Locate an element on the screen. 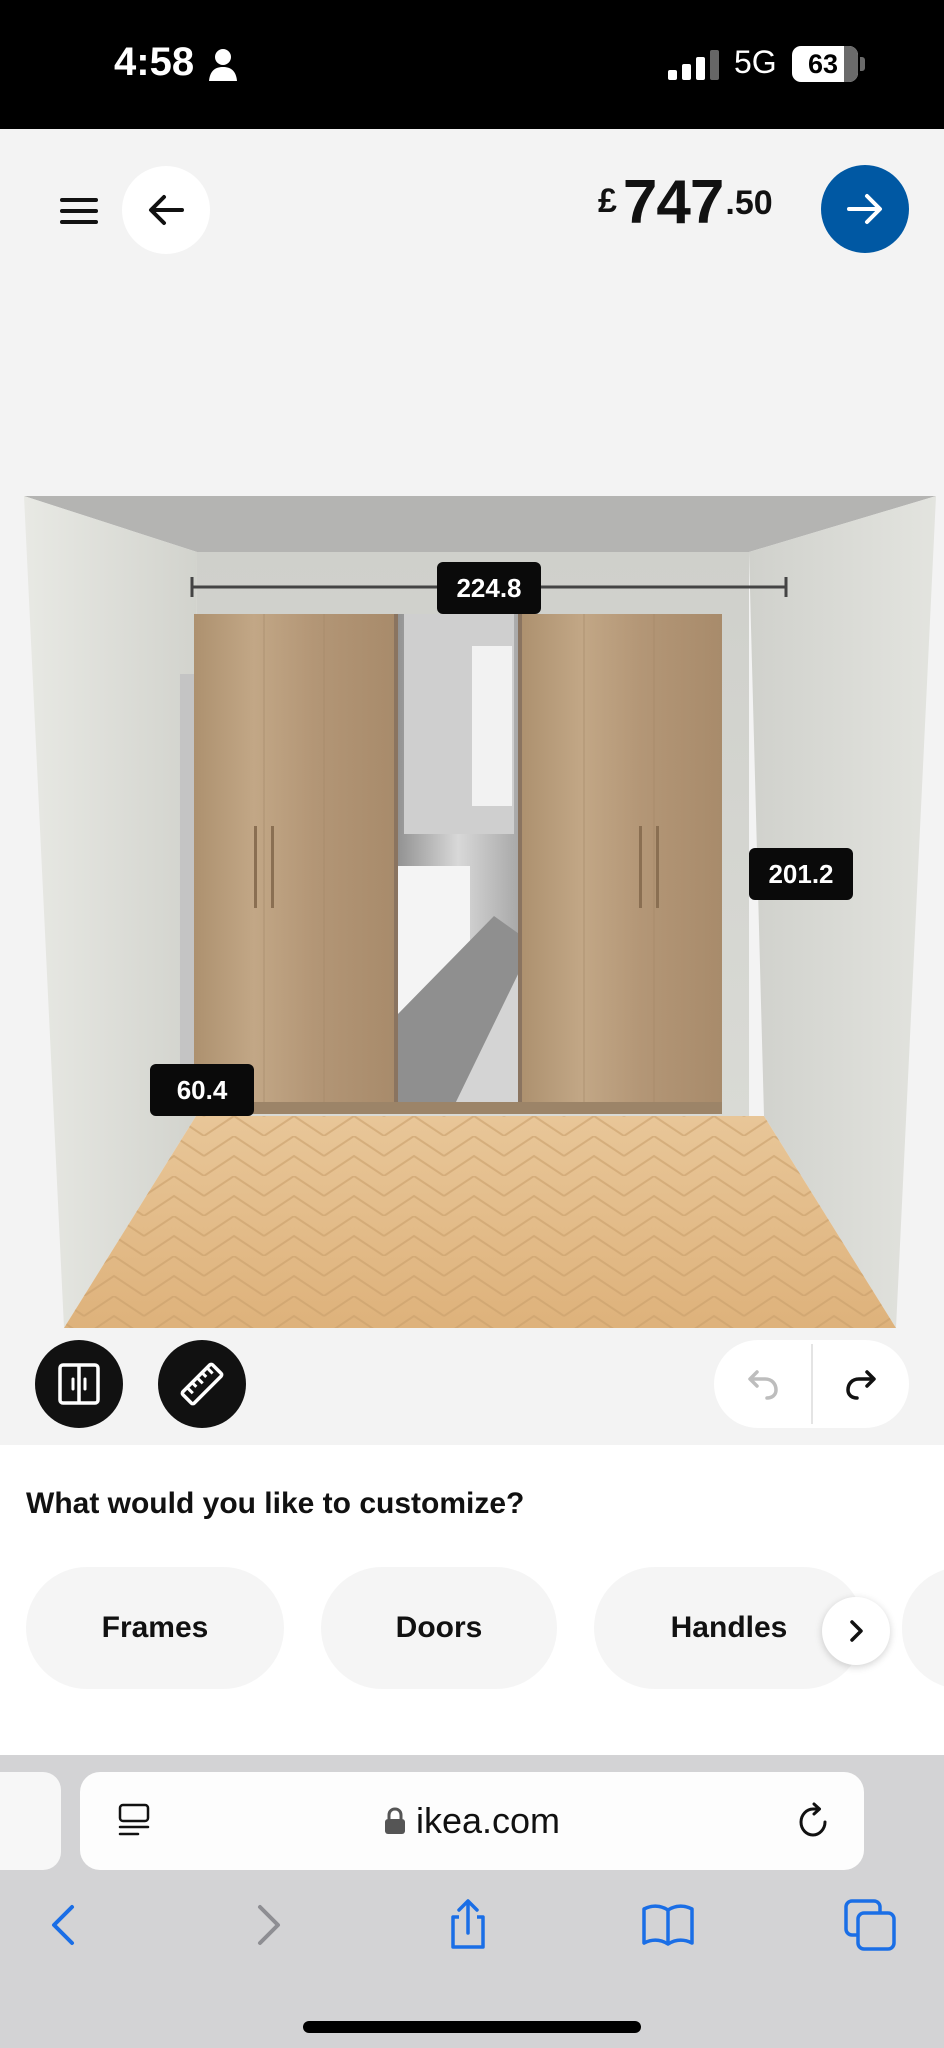 The height and width of the screenshot is (2048, 944). undo-redo-group is located at coordinates (811, 1384).